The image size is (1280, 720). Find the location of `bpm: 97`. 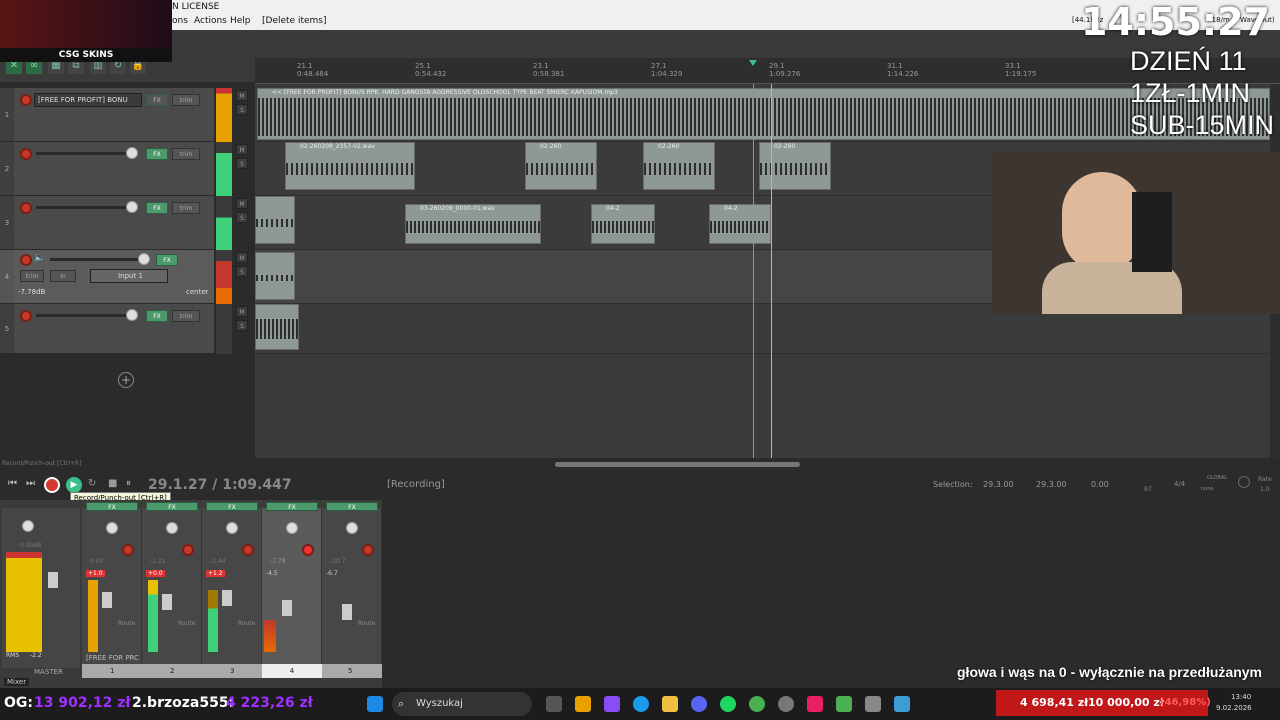

bpm: 97 is located at coordinates (1148, 489).